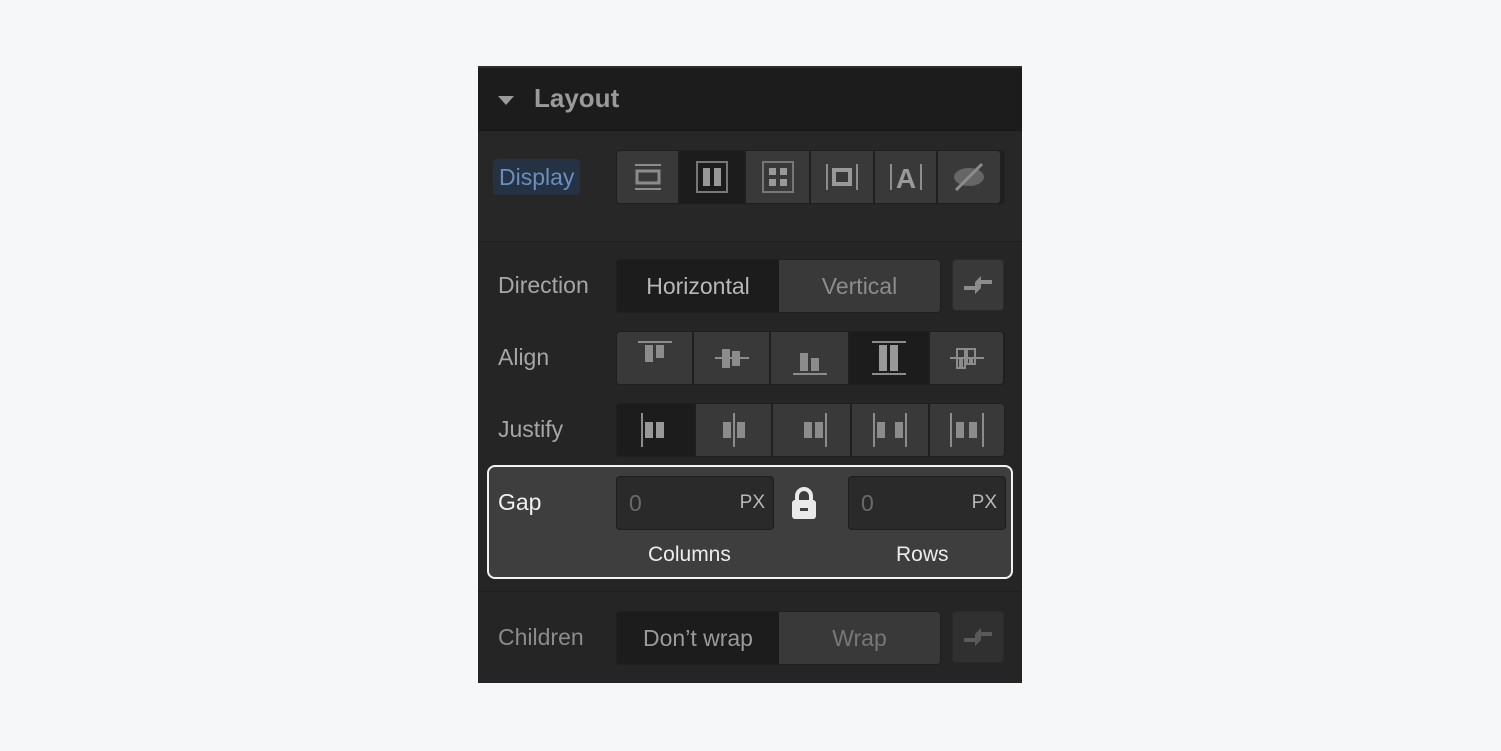 The width and height of the screenshot is (1501, 751). Describe the element at coordinates (984, 503) in the screenshot. I see `gap-rows-unit: PX` at that location.